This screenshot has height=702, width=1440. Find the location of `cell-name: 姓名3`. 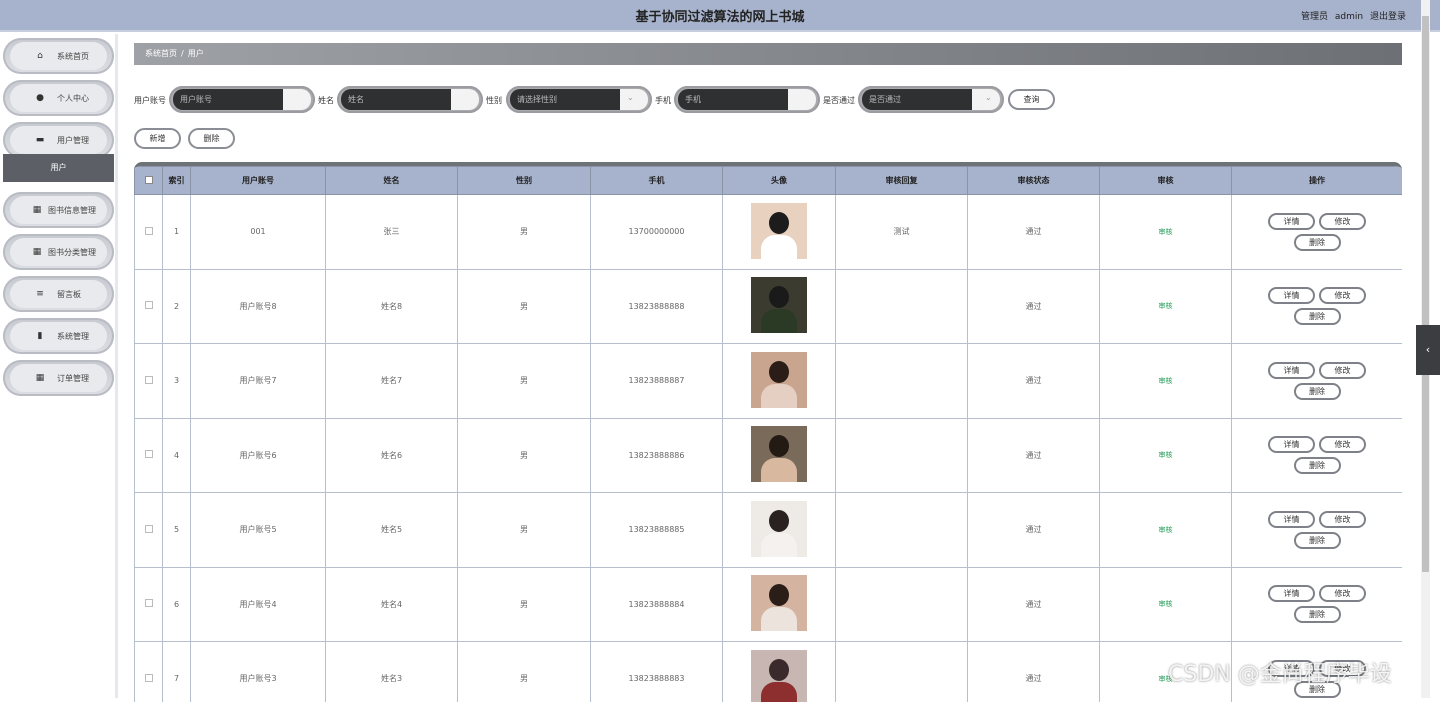

cell-name: 姓名3 is located at coordinates (392, 672).